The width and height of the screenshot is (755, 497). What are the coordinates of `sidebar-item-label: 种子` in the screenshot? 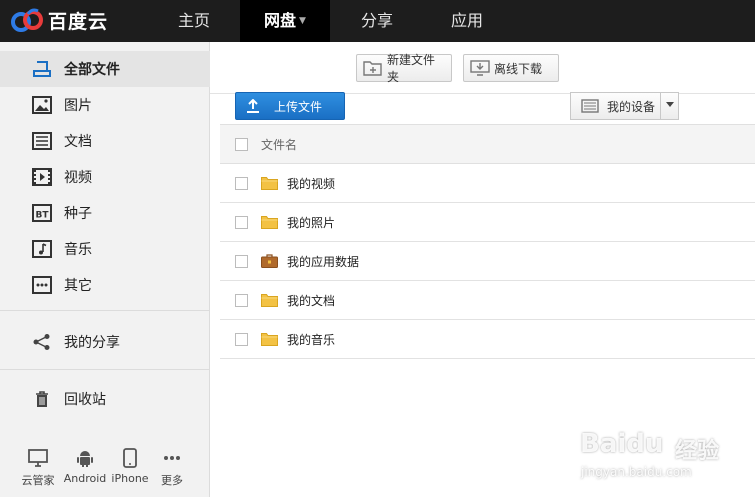 It's located at (78, 214).